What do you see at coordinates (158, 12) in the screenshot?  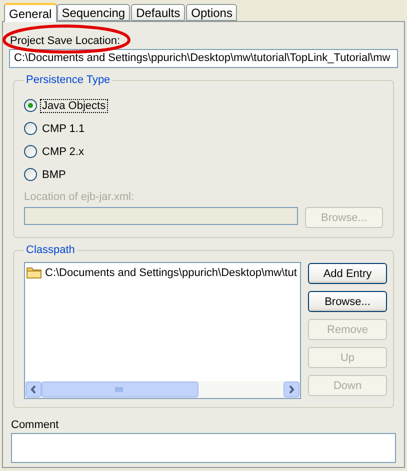 I see `tab: Defaults` at bounding box center [158, 12].